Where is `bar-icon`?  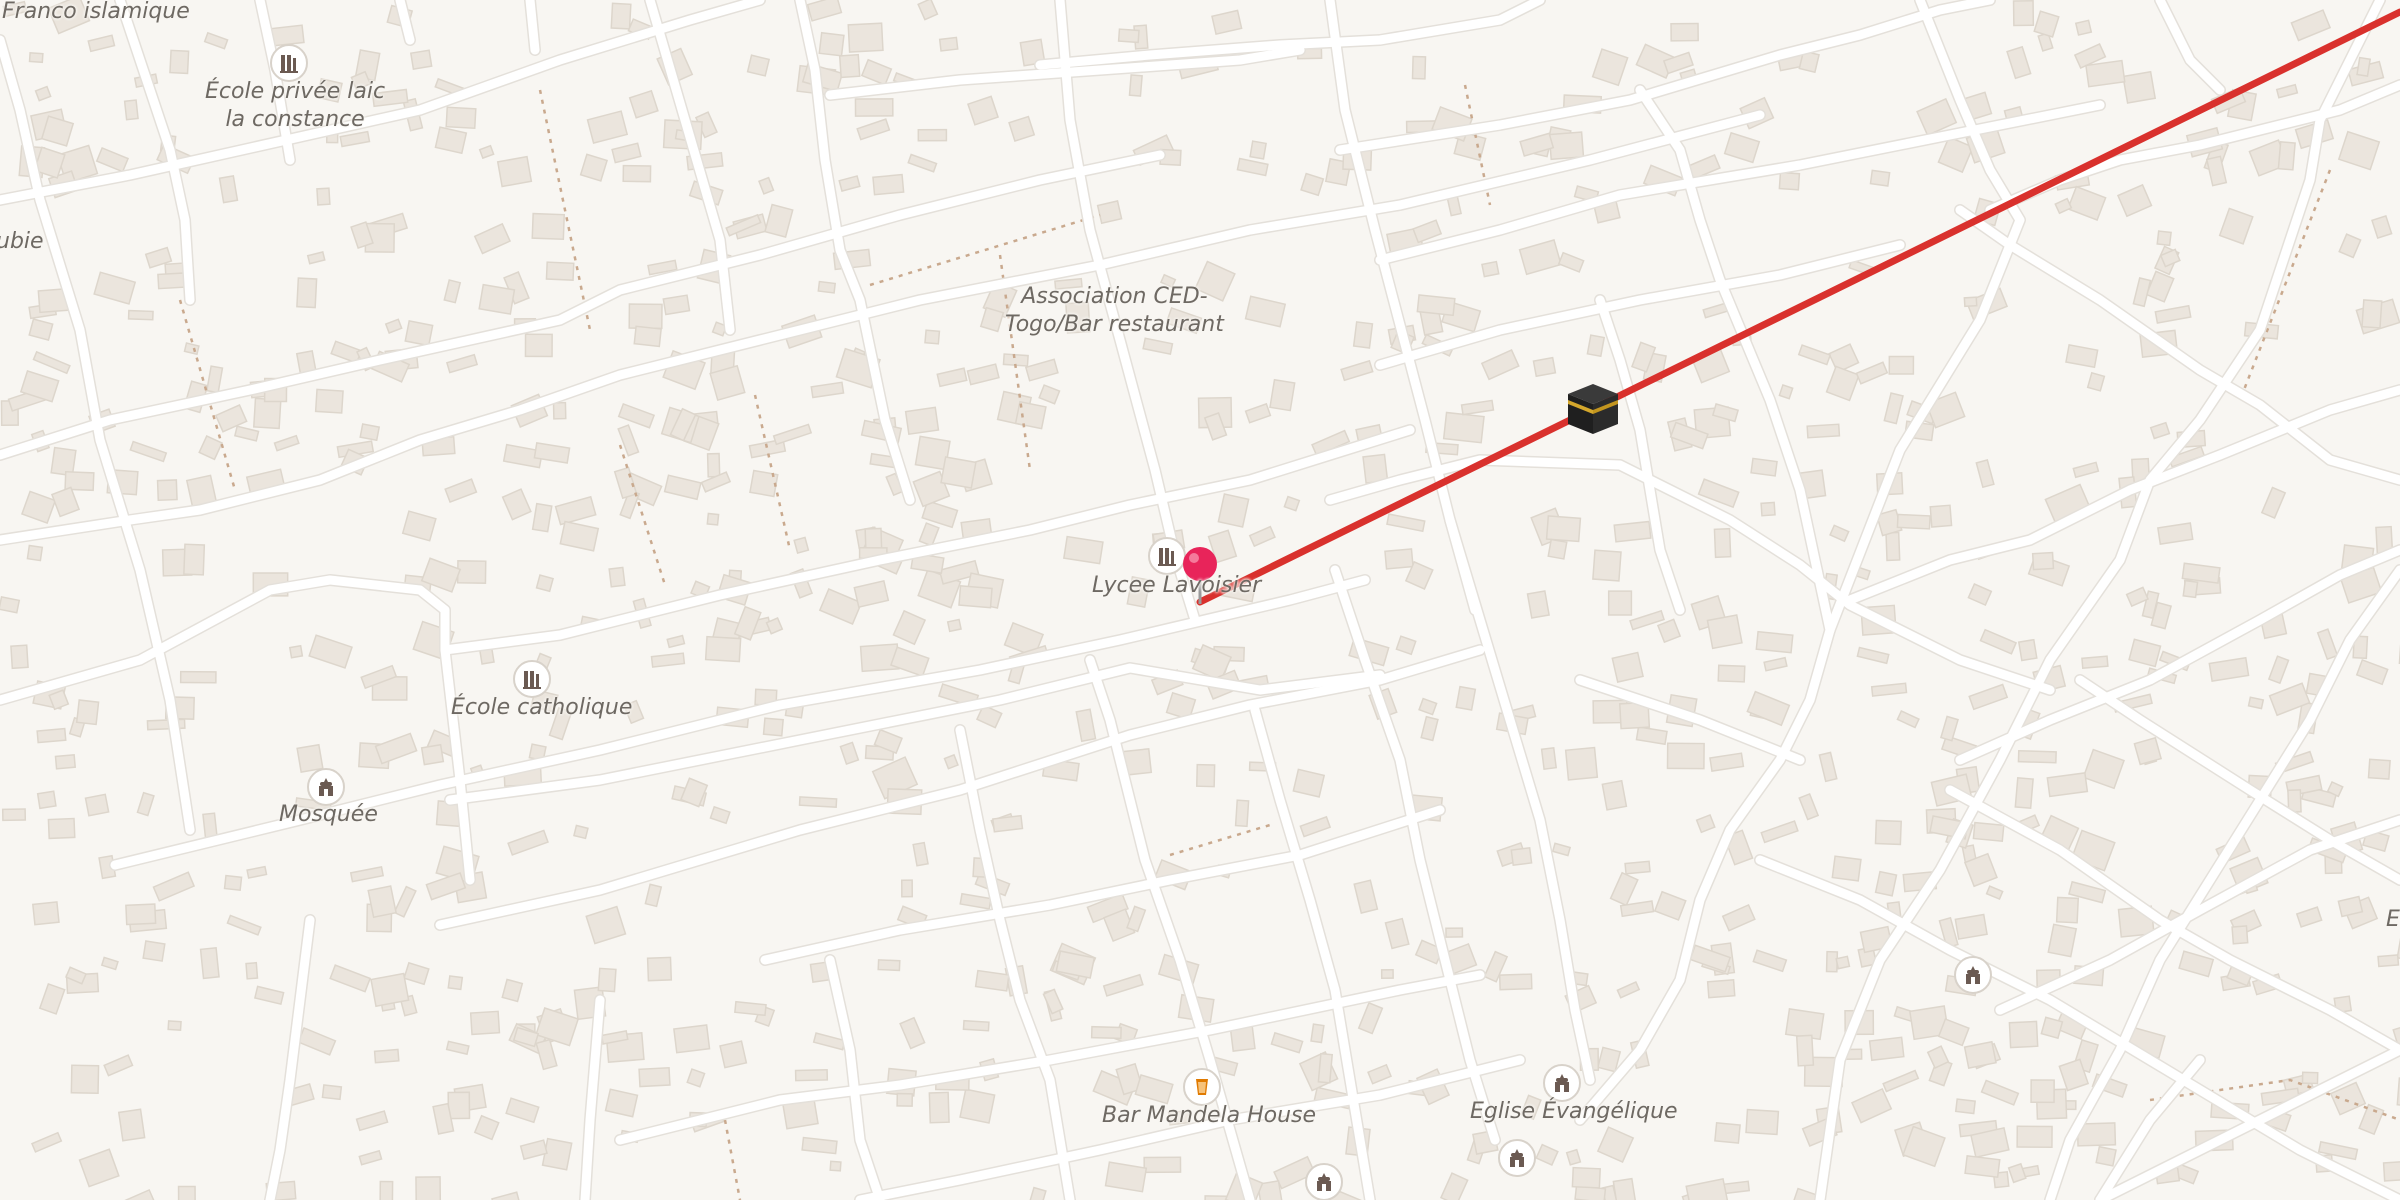
bar-icon is located at coordinates (1202, 1087).